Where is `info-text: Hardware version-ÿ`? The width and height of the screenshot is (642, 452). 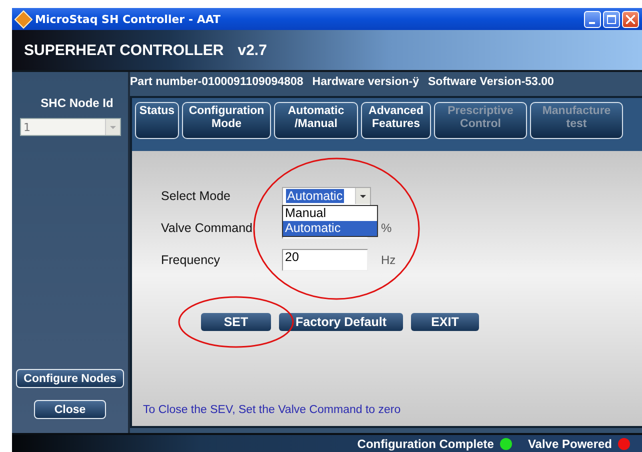
info-text: Hardware version-ÿ is located at coordinates (366, 82).